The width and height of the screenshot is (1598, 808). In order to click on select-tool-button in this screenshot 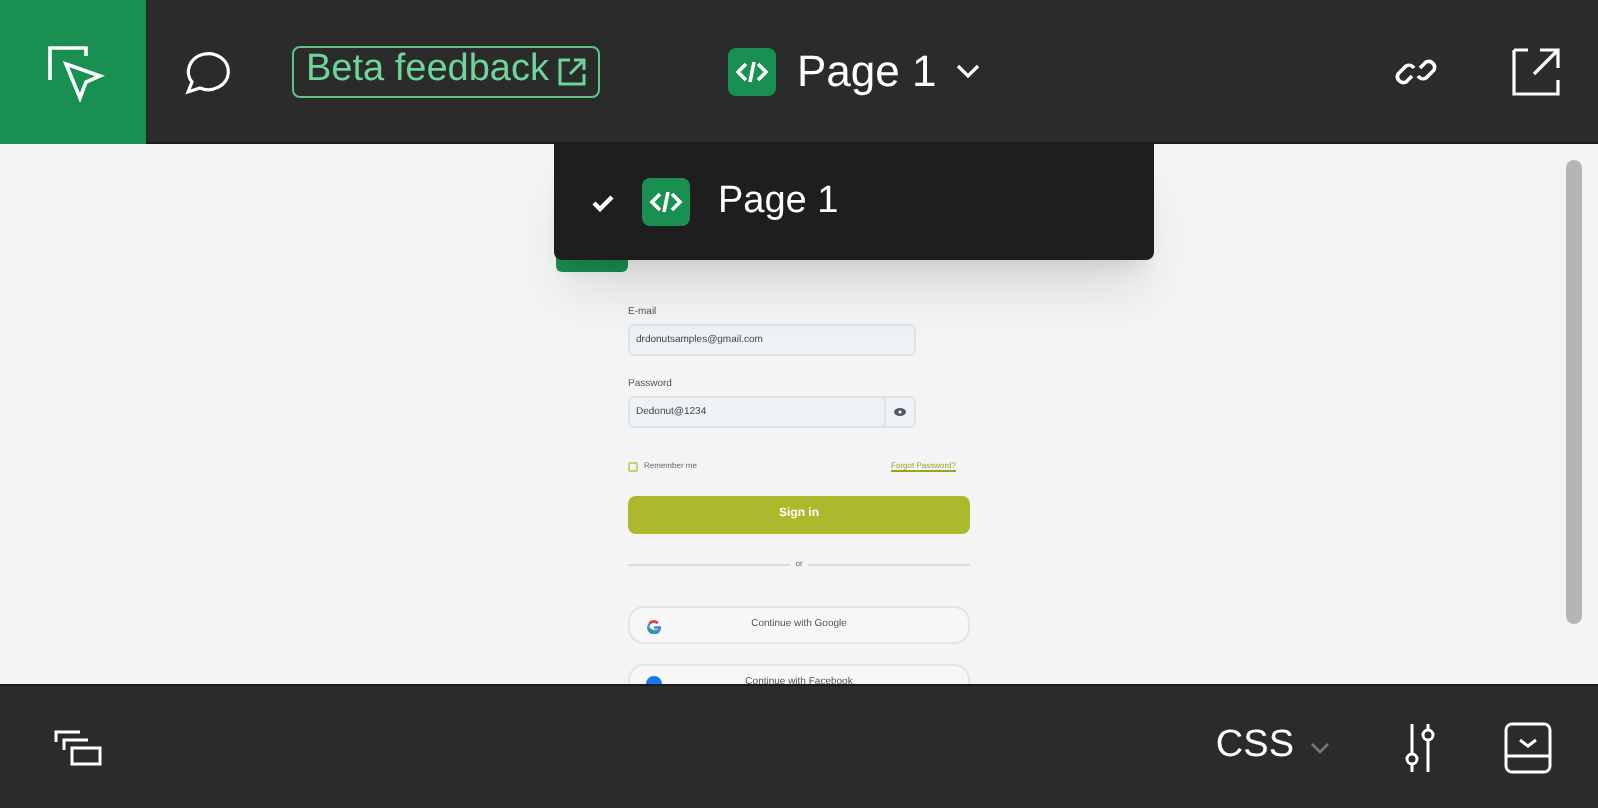, I will do `click(73, 71)`.